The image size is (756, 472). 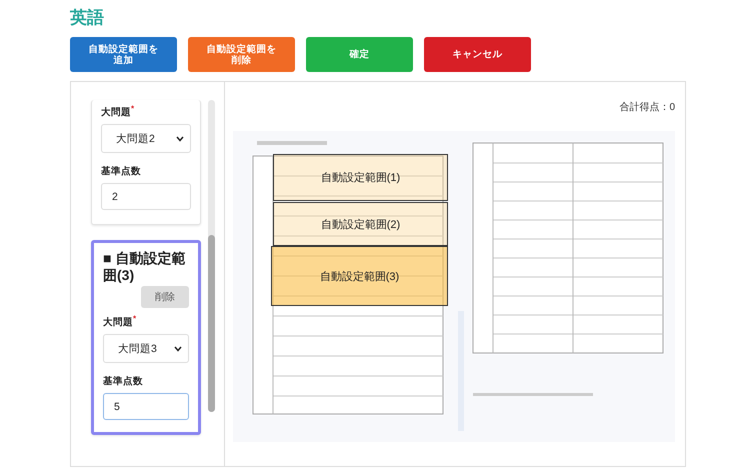 What do you see at coordinates (123, 54) in the screenshot?
I see `add-button: 自動設定範囲を追加` at bounding box center [123, 54].